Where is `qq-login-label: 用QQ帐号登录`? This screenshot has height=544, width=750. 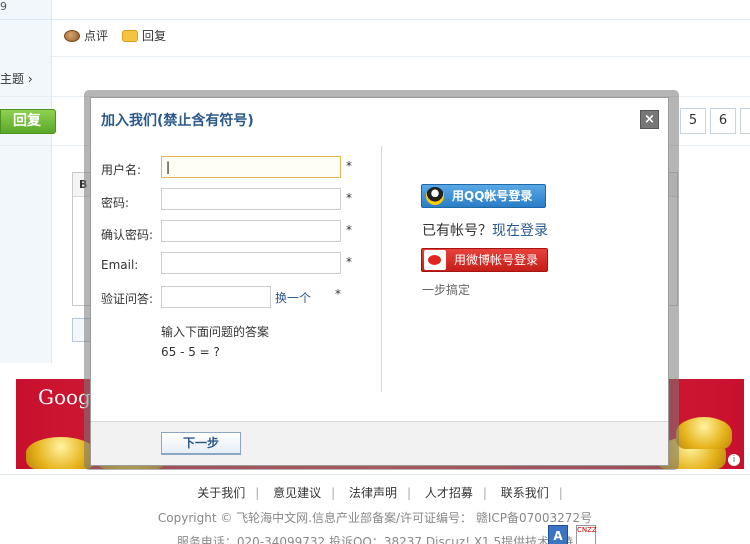 qq-login-label: 用QQ帐号登录 is located at coordinates (492, 196).